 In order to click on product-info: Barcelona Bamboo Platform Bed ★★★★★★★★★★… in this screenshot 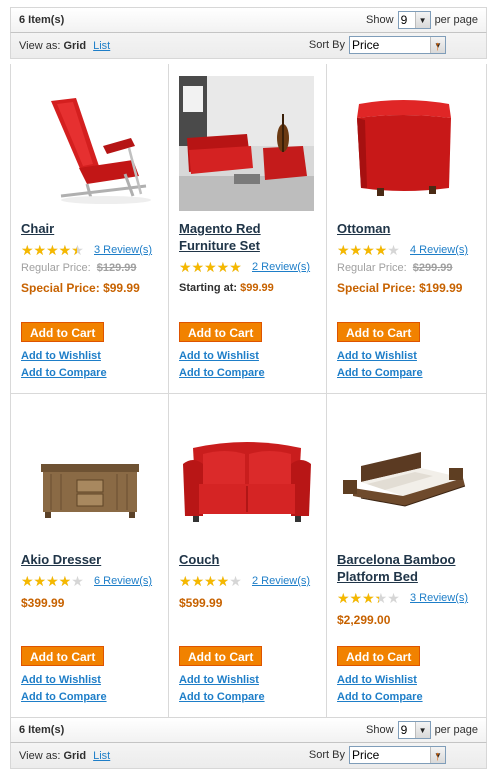, I will do `click(407, 589)`.